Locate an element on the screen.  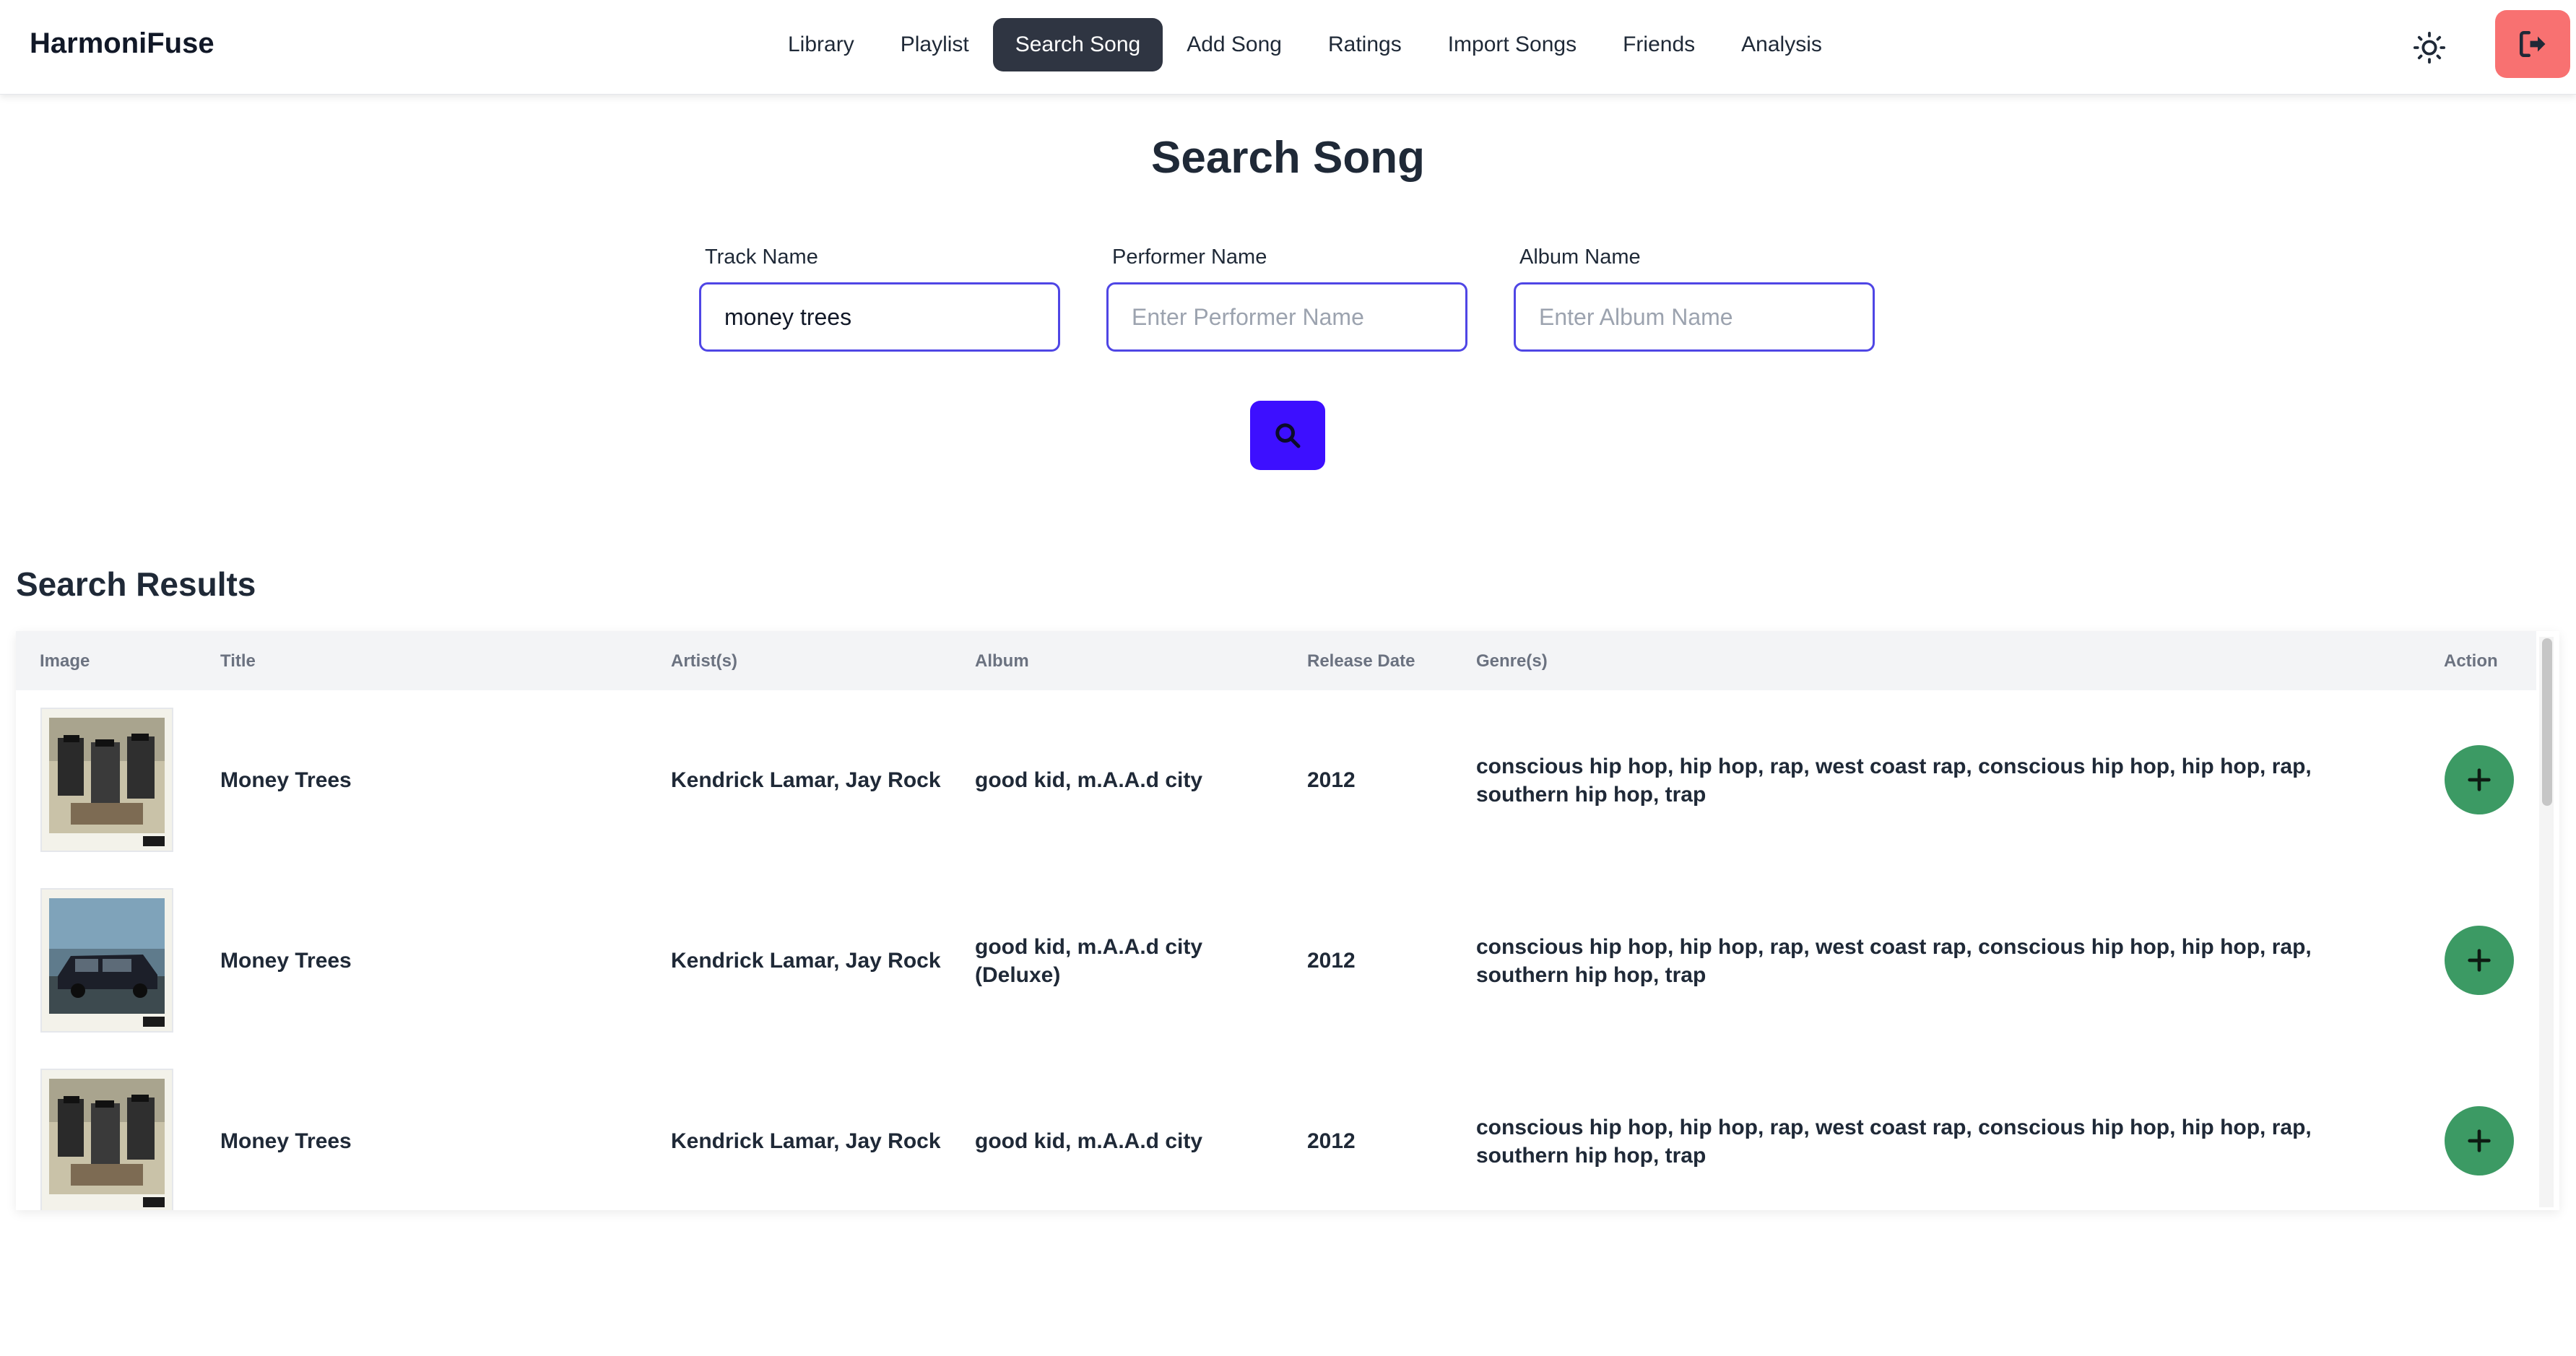
theme-toggle-button is located at coordinates (2429, 48).